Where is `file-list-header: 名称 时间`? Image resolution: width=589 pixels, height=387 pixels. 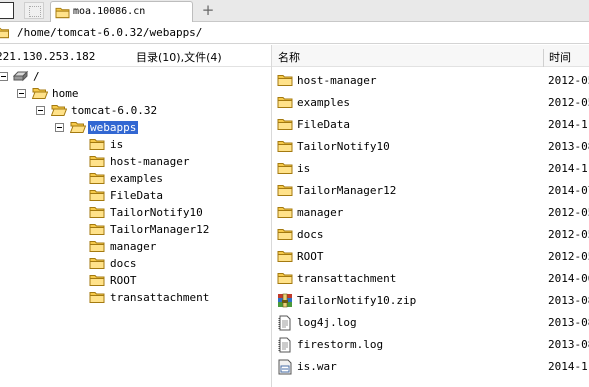
file-list-header: 名称 时间 is located at coordinates (430, 56).